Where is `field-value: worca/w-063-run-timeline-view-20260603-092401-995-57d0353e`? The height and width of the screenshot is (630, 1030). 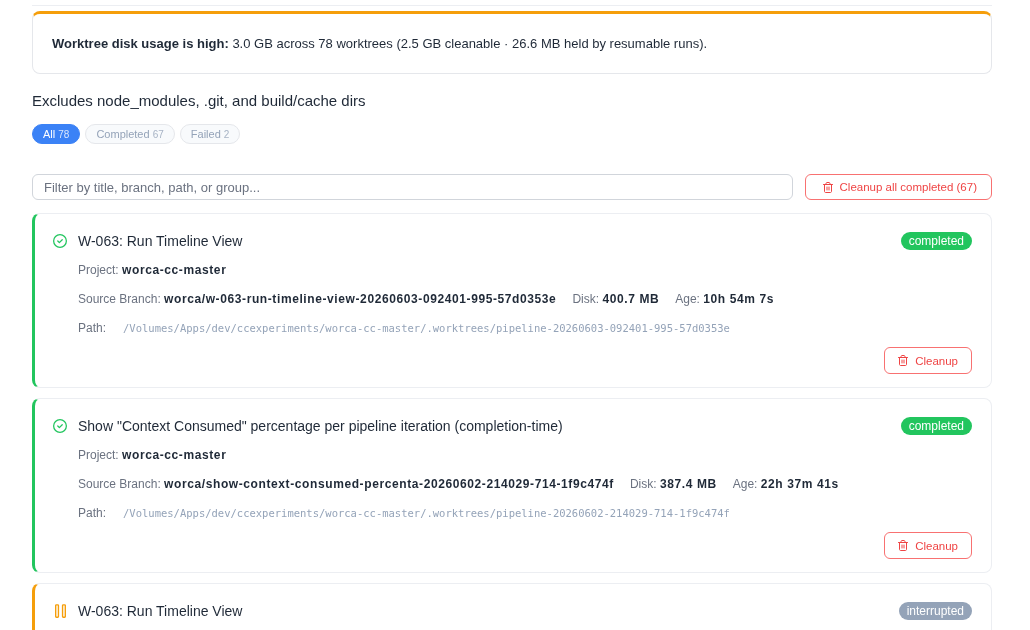
field-value: worca/w-063-run-timeline-view-20260603-092401-995-57d0353e is located at coordinates (360, 298).